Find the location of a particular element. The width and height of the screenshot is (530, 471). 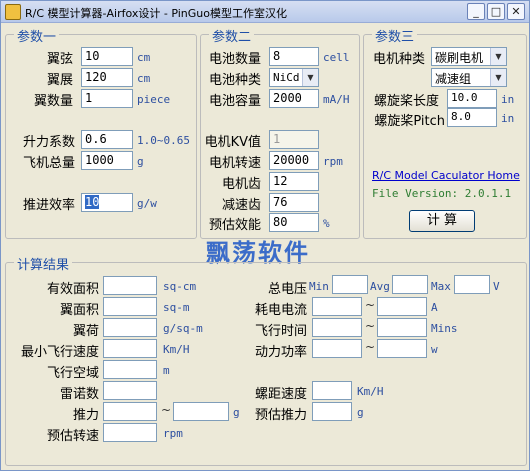

est-thrust-label: 预估推力 is located at coordinates (280, 415).